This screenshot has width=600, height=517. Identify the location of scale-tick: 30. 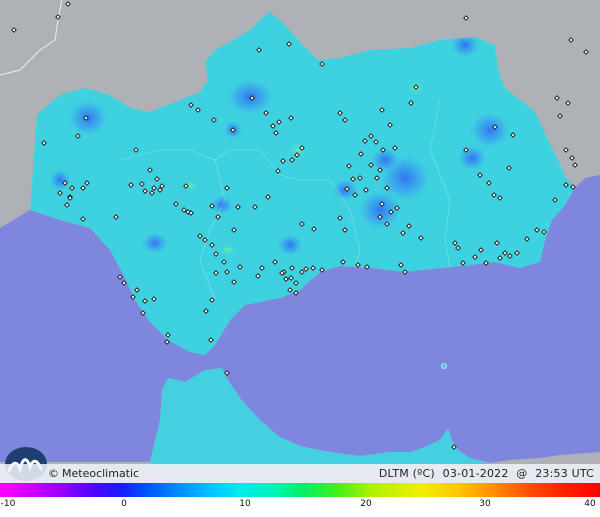
(485, 504).